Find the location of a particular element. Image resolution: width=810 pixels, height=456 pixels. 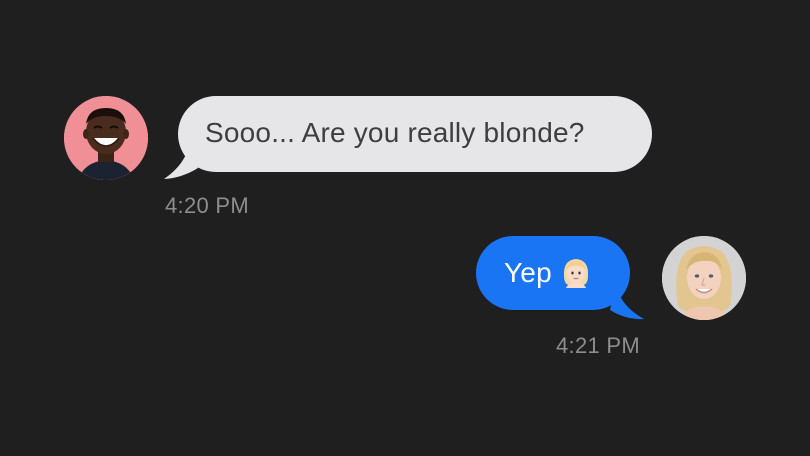

smiling-woman-avatar is located at coordinates (704, 278).